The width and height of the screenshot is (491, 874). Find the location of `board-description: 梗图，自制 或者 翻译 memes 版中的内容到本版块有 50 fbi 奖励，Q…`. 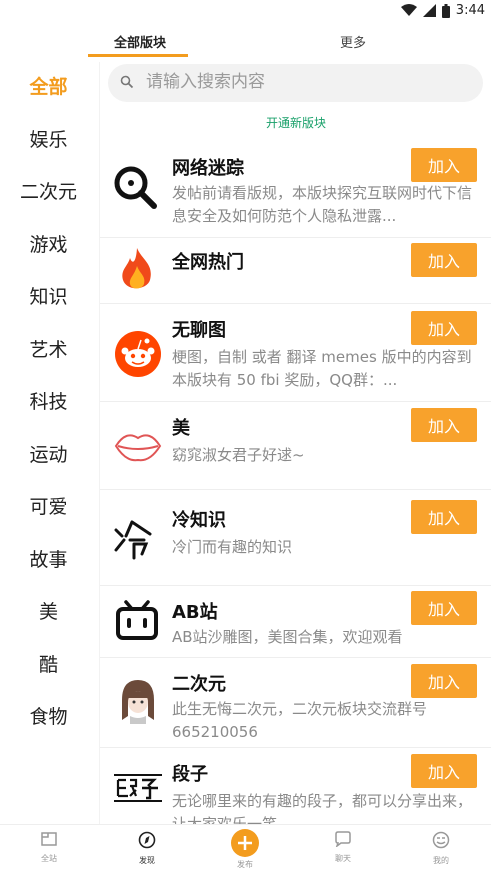

board-description: 梗图，自制 或者 翻译 memes 版中的内容到本版块有 50 fbi 奖励，Q… is located at coordinates (322, 368).